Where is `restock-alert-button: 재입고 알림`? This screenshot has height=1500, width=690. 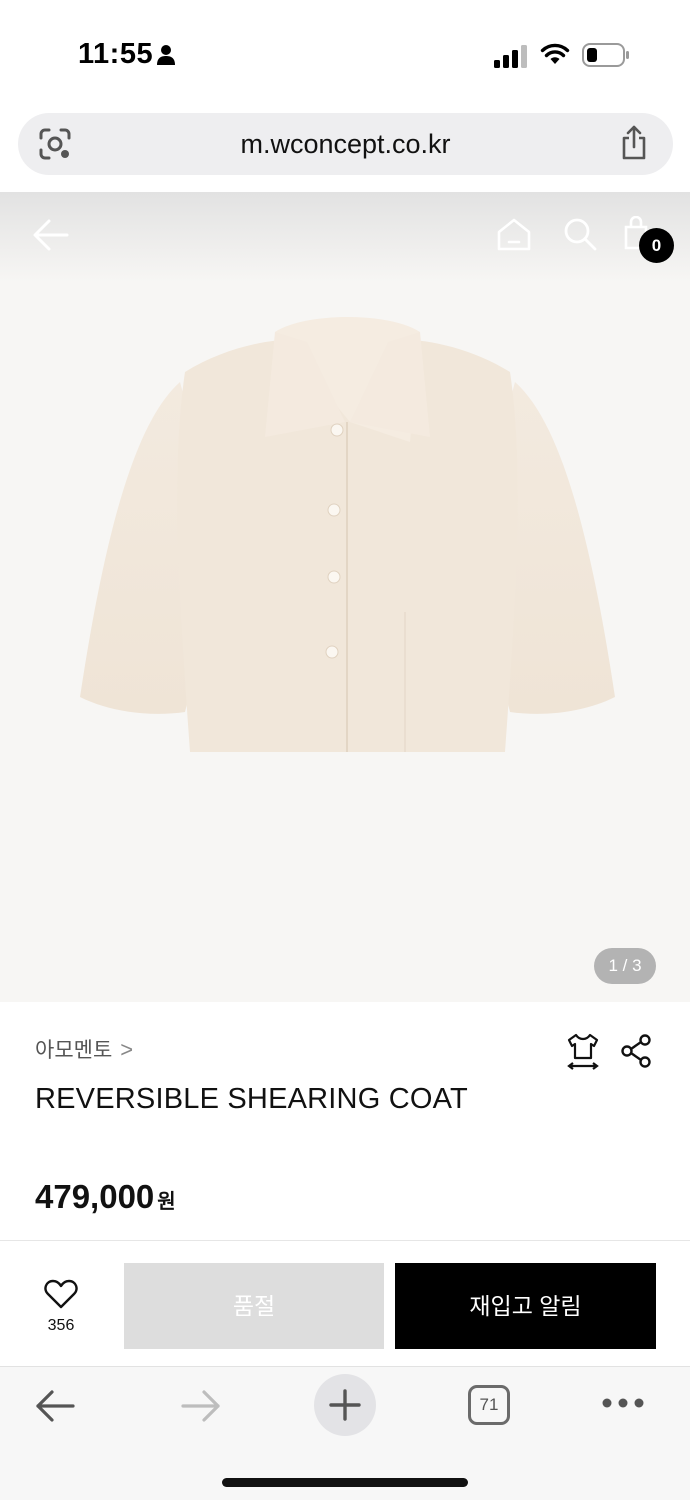 restock-alert-button: 재입고 알림 is located at coordinates (525, 1306).